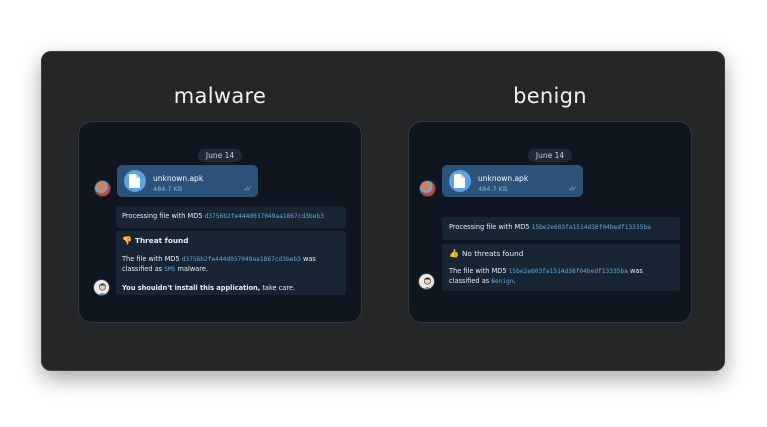 The image size is (767, 427). What do you see at coordinates (550, 96) in the screenshot?
I see `panel-title-benign: benign` at bounding box center [550, 96].